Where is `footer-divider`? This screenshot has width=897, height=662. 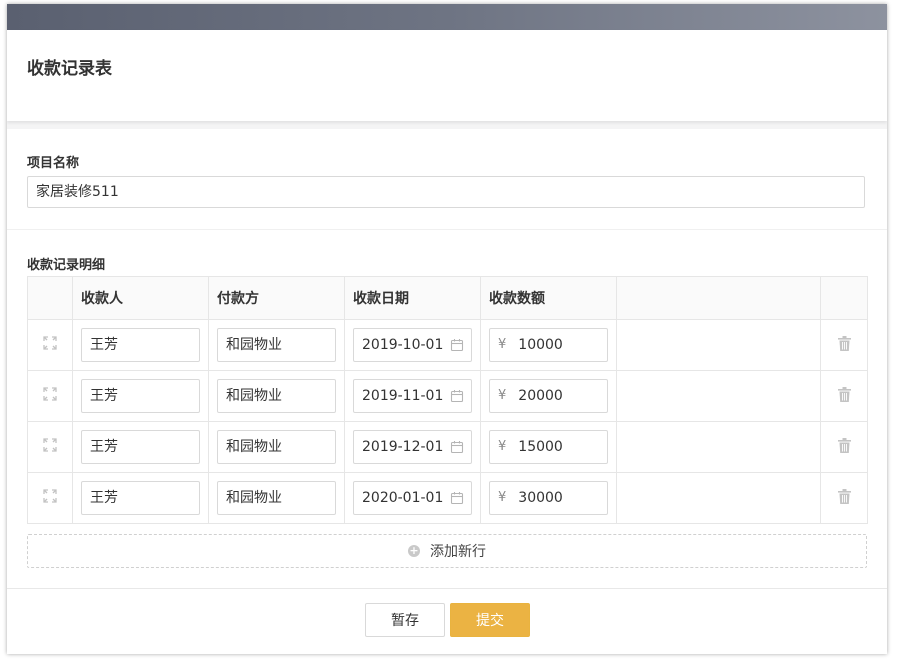
footer-divider is located at coordinates (447, 588).